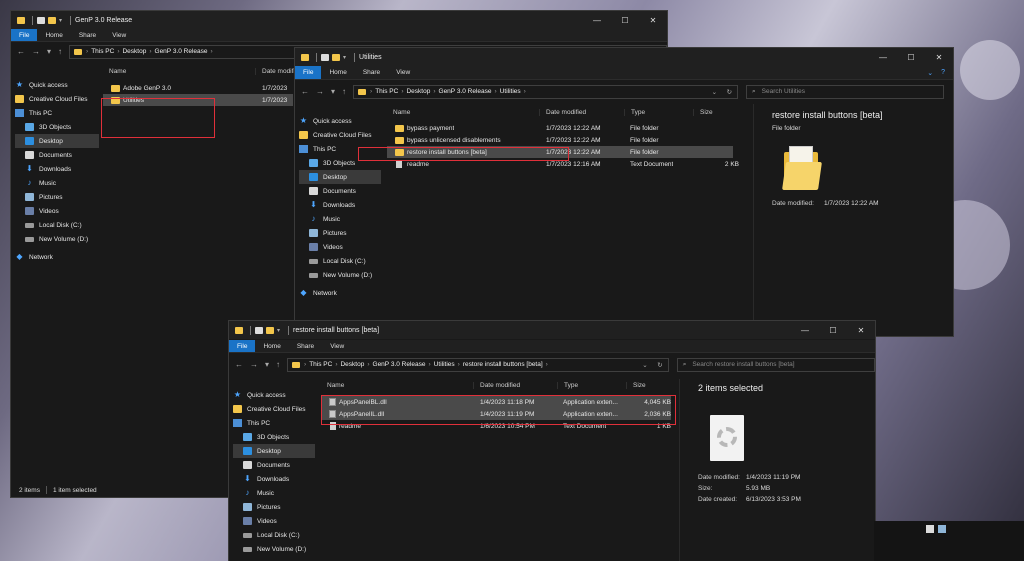 The width and height of the screenshot is (1024, 561). What do you see at coordinates (57, 113) in the screenshot?
I see `nav-this-pc: This PC` at bounding box center [57, 113].